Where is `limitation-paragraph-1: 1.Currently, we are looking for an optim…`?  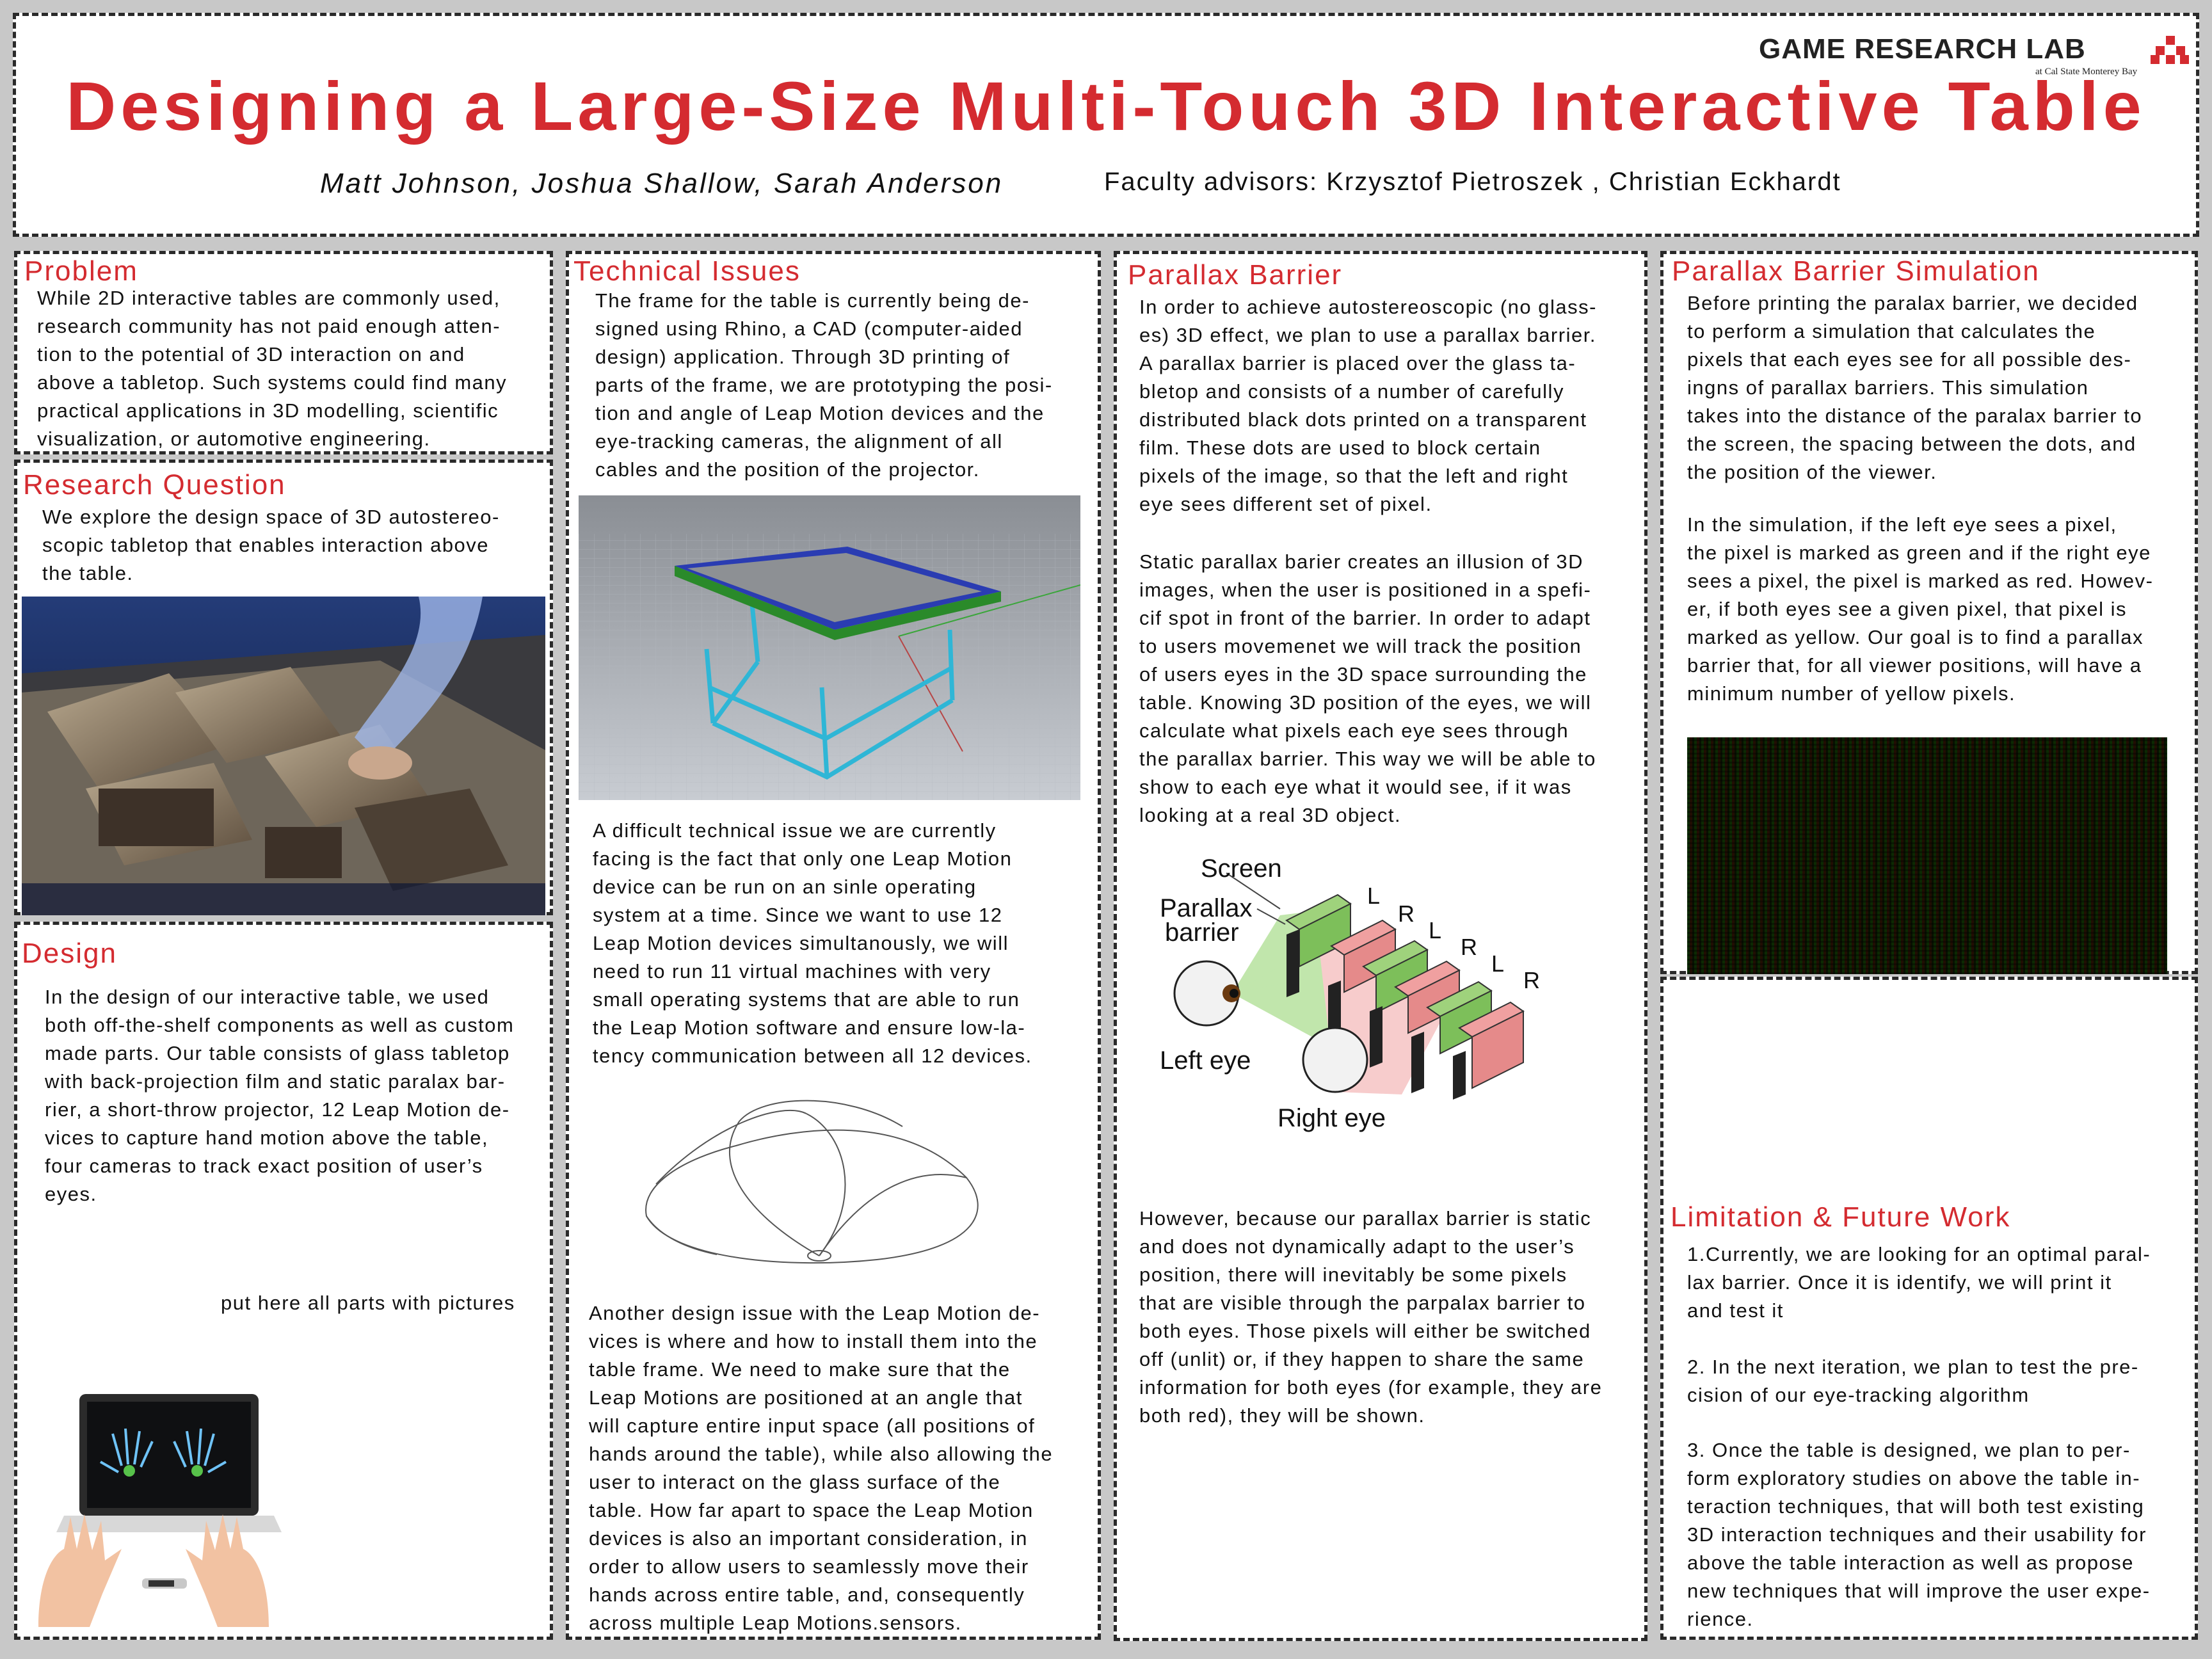
limitation-paragraph-1: 1.Currently, we are looking for an optim… is located at coordinates (1919, 1282).